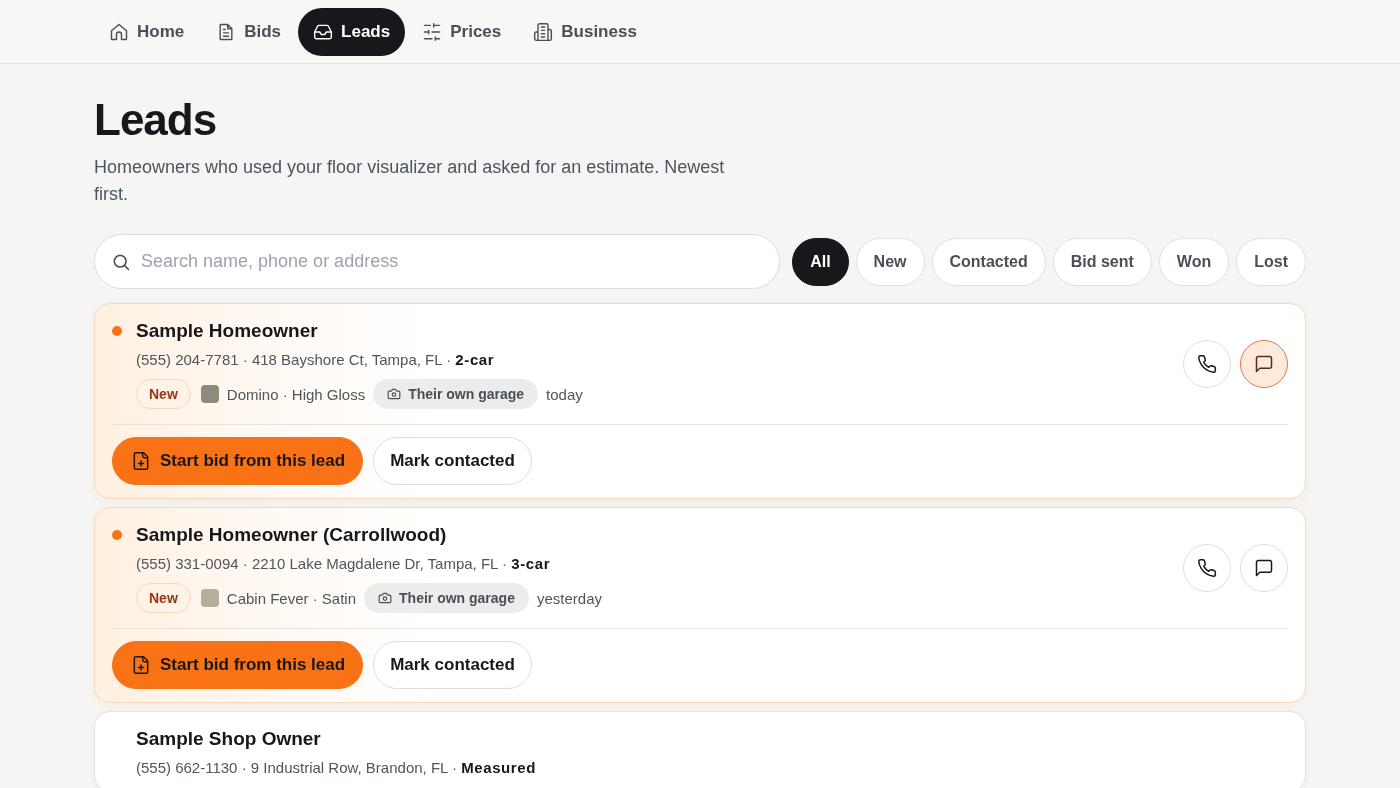 The width and height of the screenshot is (1400, 788). I want to click on lead-name: Sample Homeowner, so click(227, 331).